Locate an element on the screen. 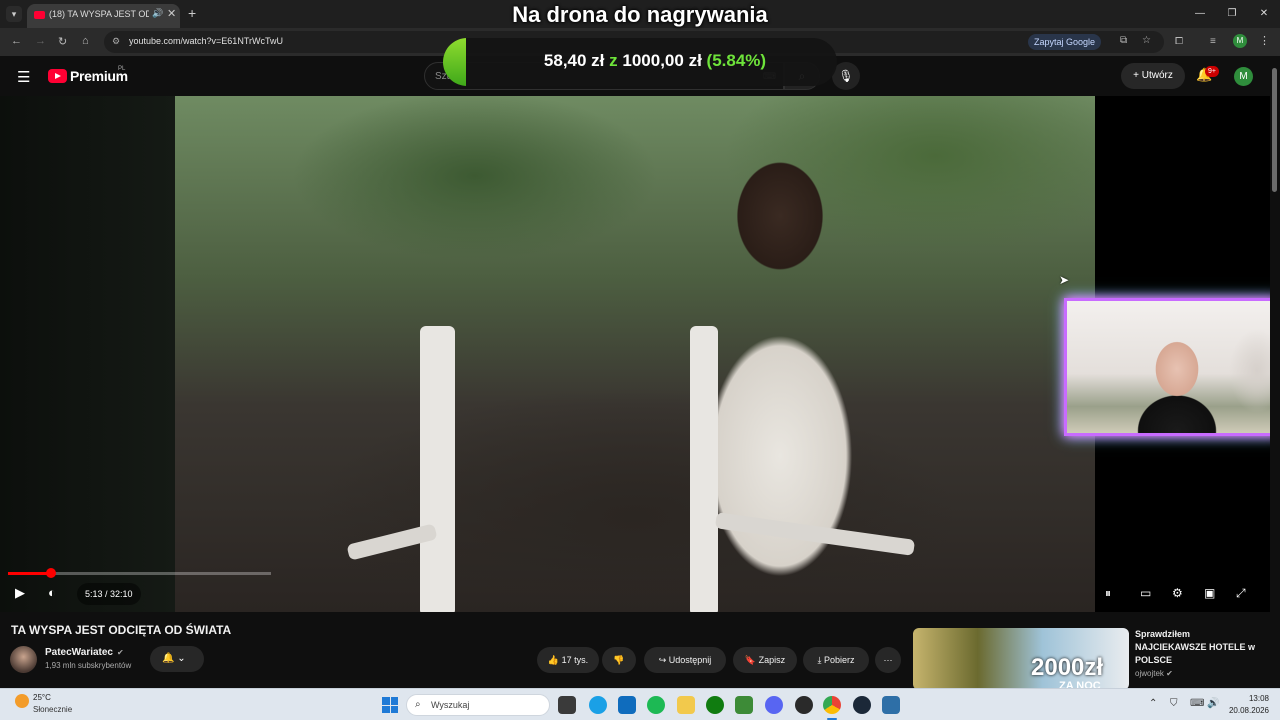 This screenshot has height=720, width=1280. thumb-up-icon: 👍 is located at coordinates (553, 660).